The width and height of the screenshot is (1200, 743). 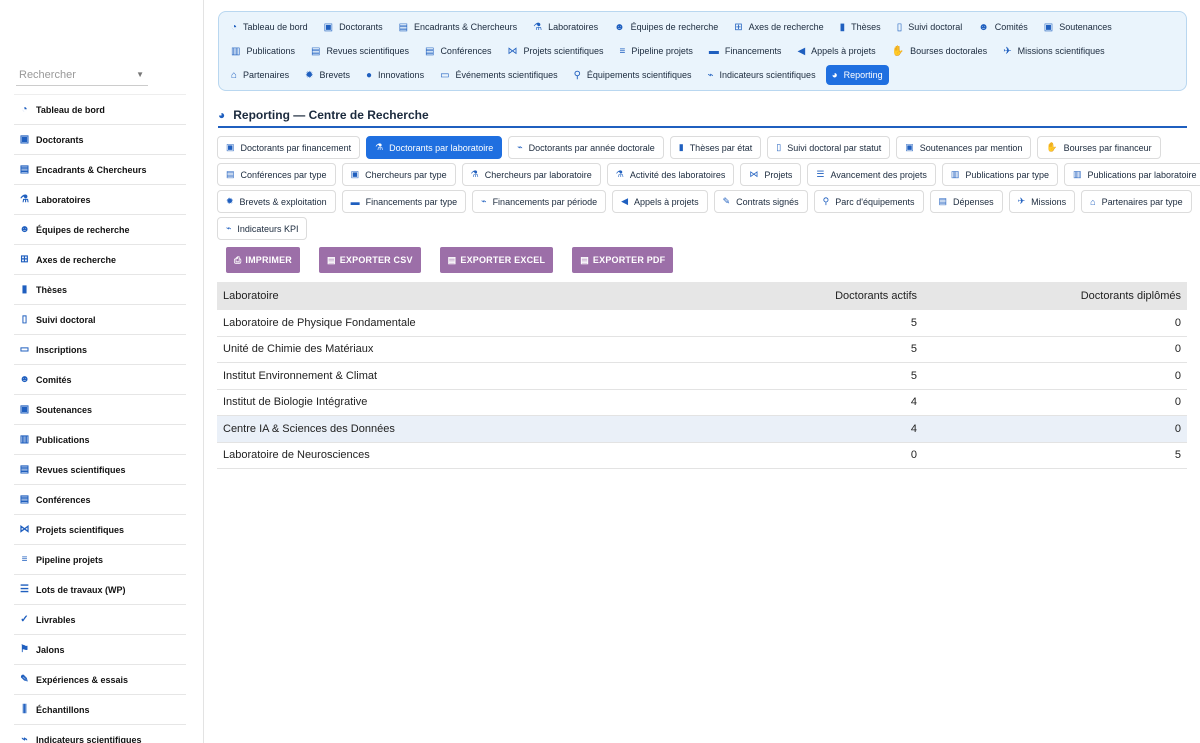 I want to click on nav-item-reporting: ◕ Reporting, so click(x=857, y=75).